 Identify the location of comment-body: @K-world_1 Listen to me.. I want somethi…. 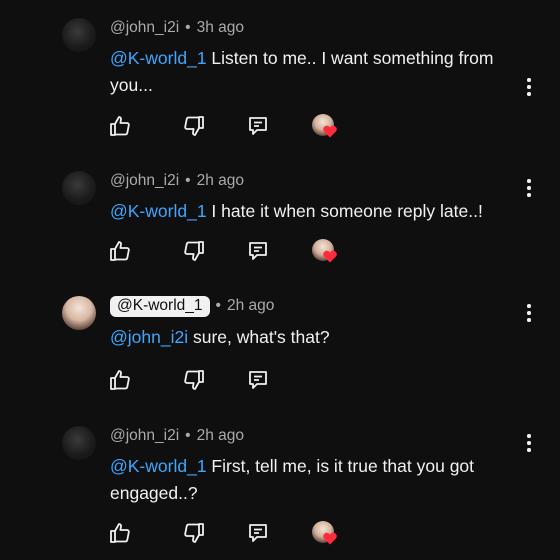
(320, 72).